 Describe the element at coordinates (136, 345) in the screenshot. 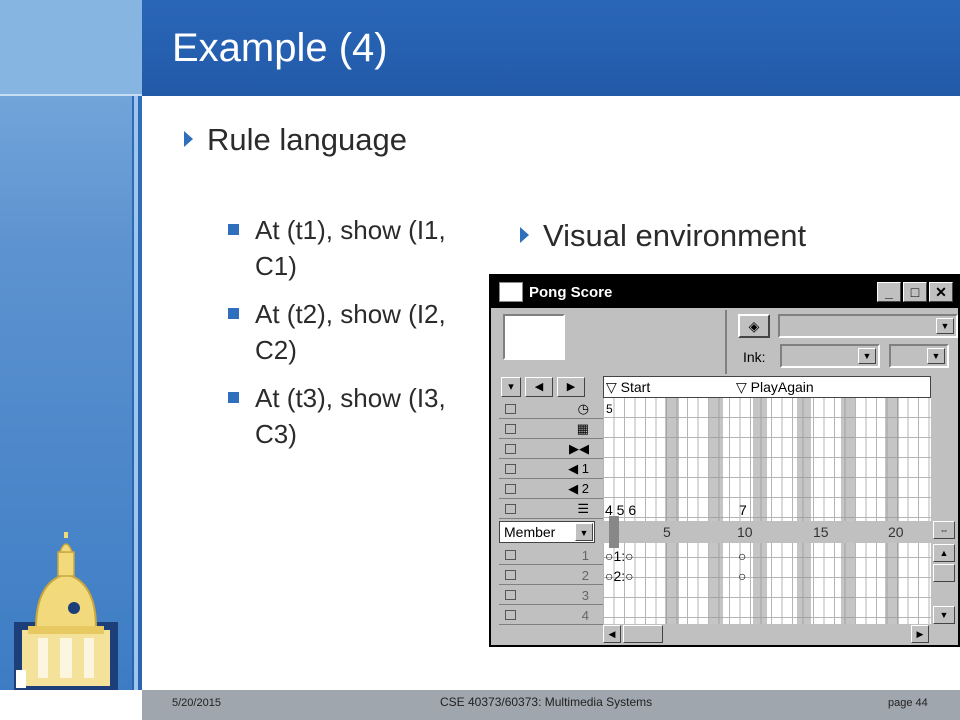

I see `left-band-stripe` at that location.